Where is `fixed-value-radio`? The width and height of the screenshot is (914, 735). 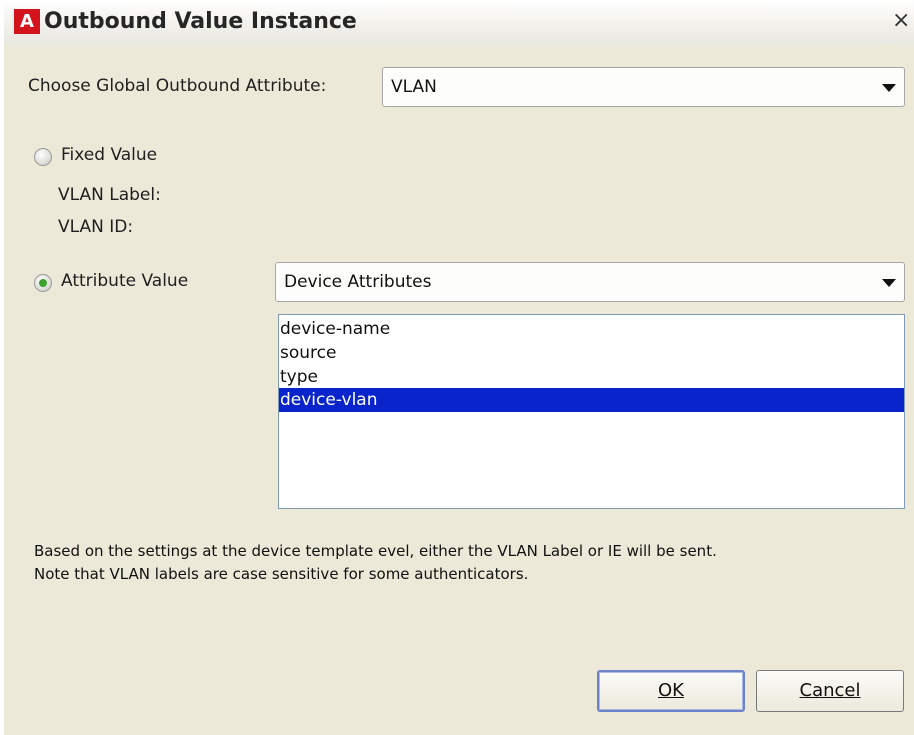
fixed-value-radio is located at coordinates (43, 157).